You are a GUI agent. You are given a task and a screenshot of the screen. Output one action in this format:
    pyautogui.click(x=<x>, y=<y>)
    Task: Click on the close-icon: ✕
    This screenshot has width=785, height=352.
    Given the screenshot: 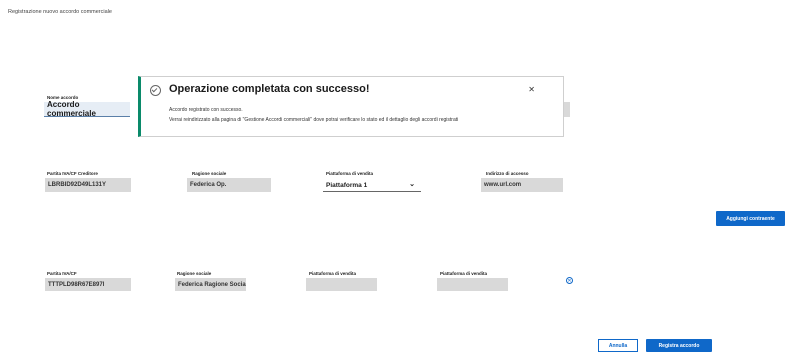 What is the action you would take?
    pyautogui.click(x=531, y=89)
    